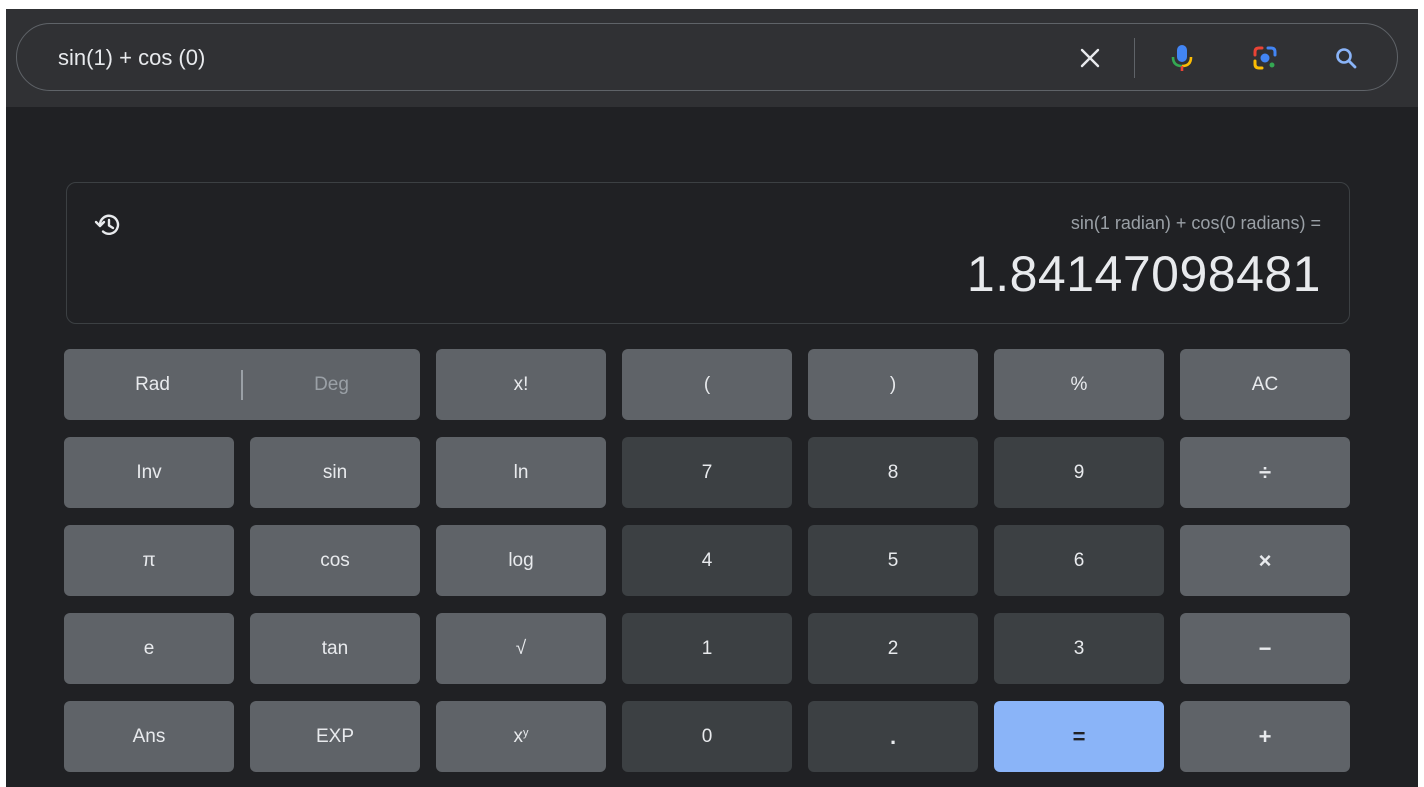 The width and height of the screenshot is (1424, 787). What do you see at coordinates (1090, 58) in the screenshot?
I see `close-icon` at bounding box center [1090, 58].